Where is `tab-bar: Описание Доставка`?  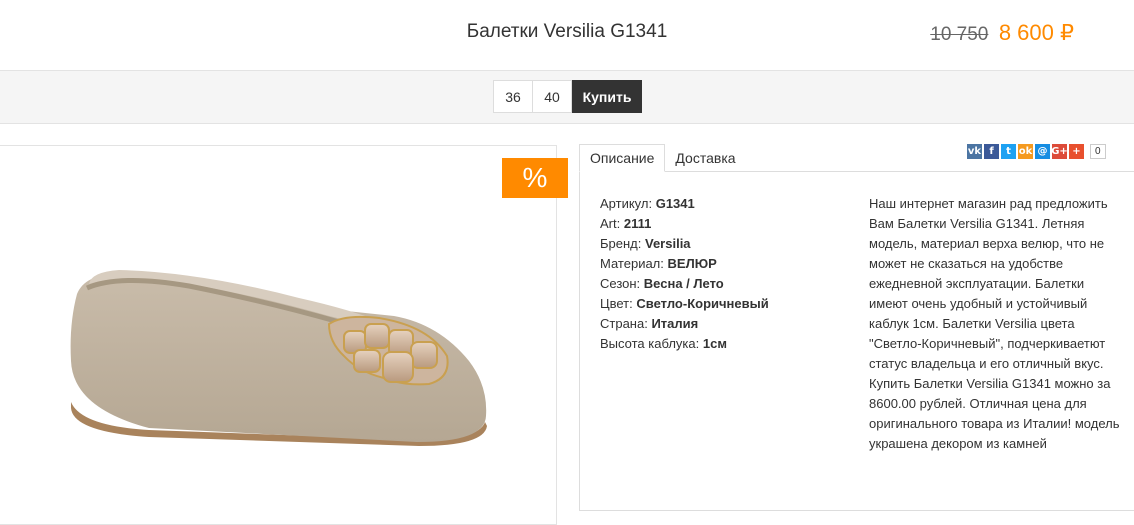 tab-bar: Описание Доставка is located at coordinates (662, 158).